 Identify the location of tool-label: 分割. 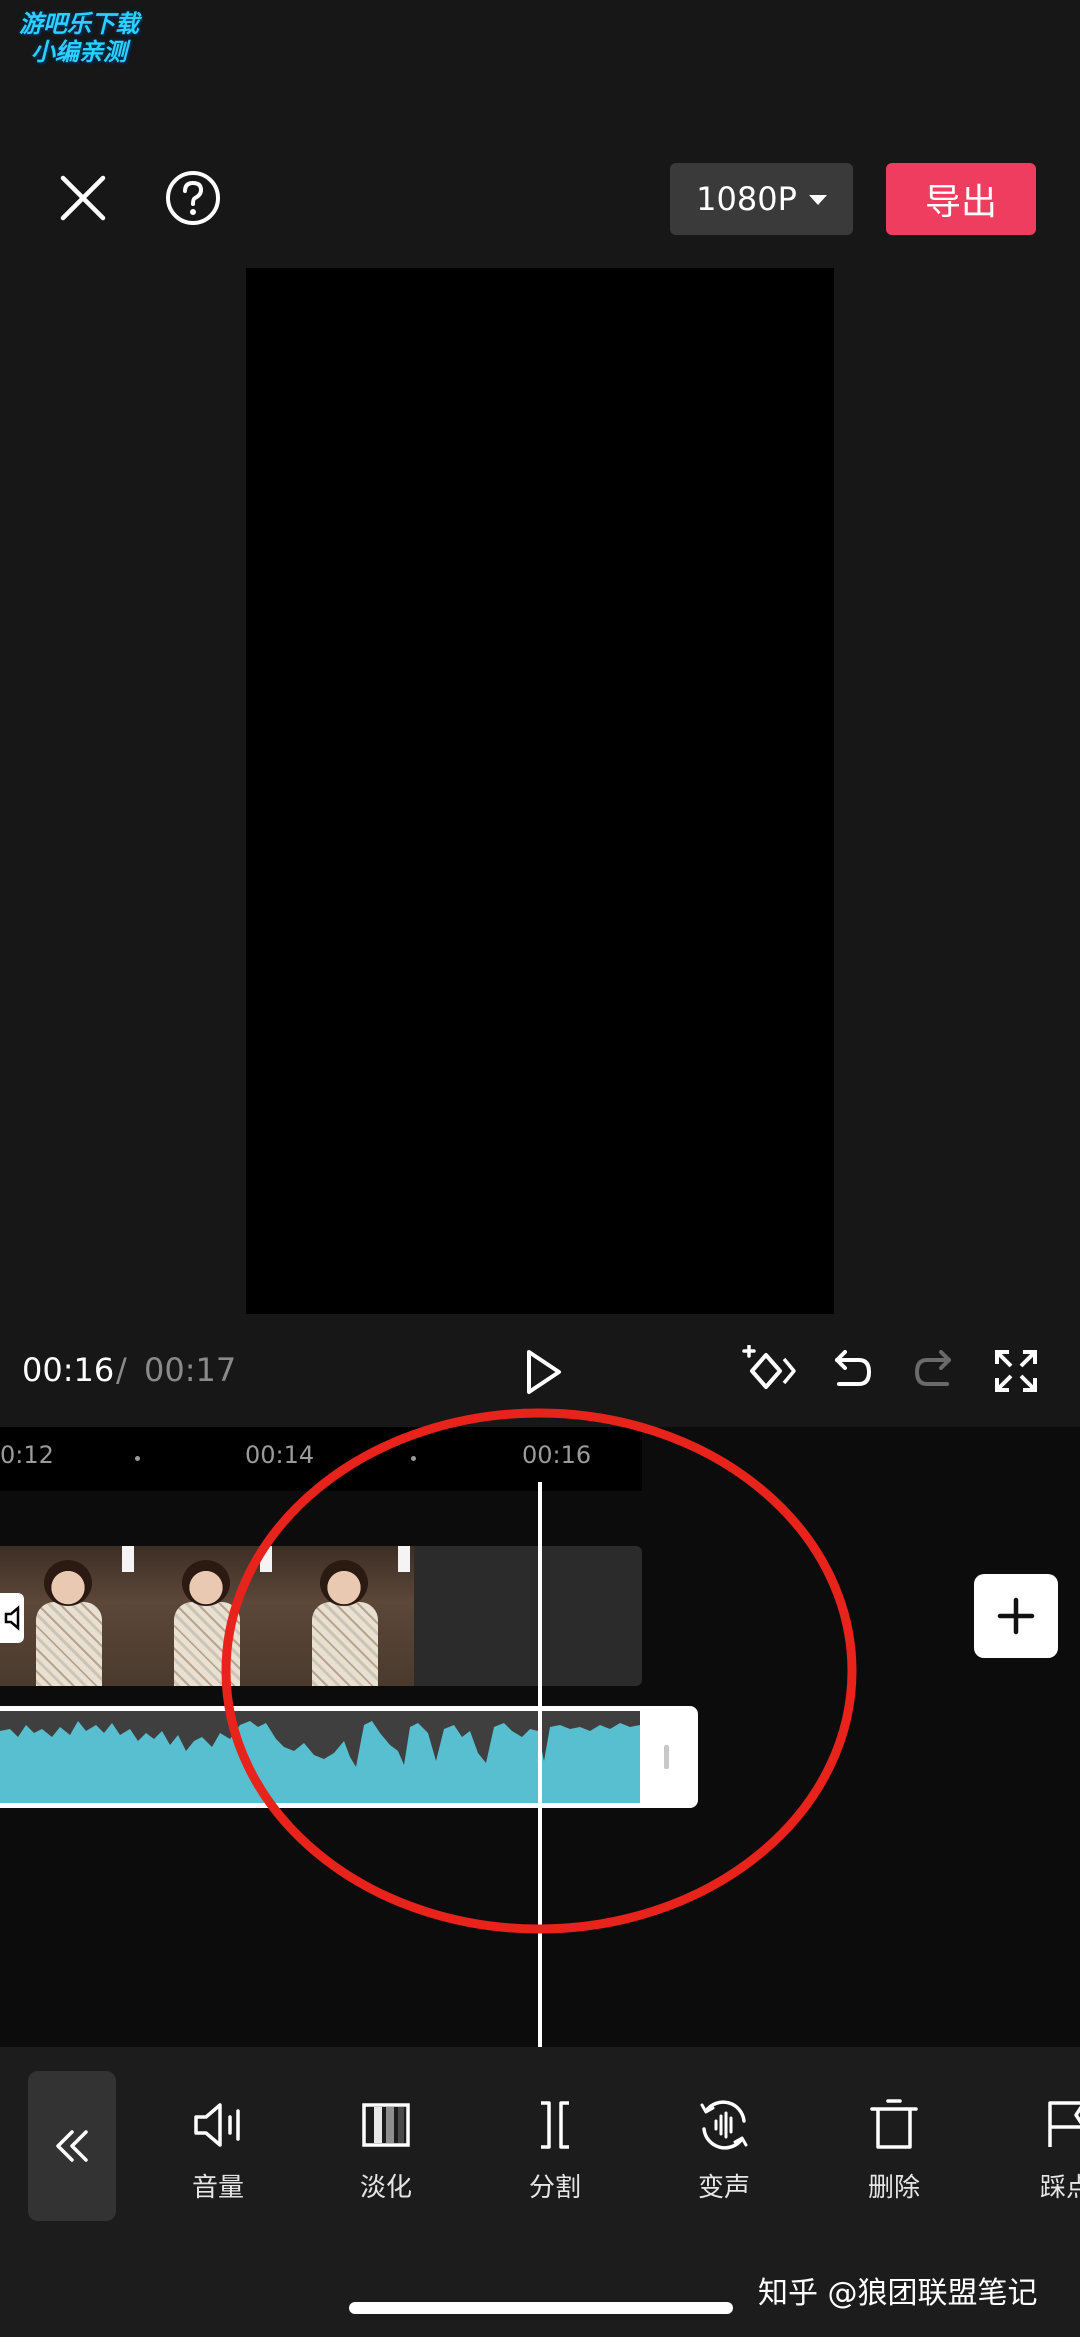
(554, 2188).